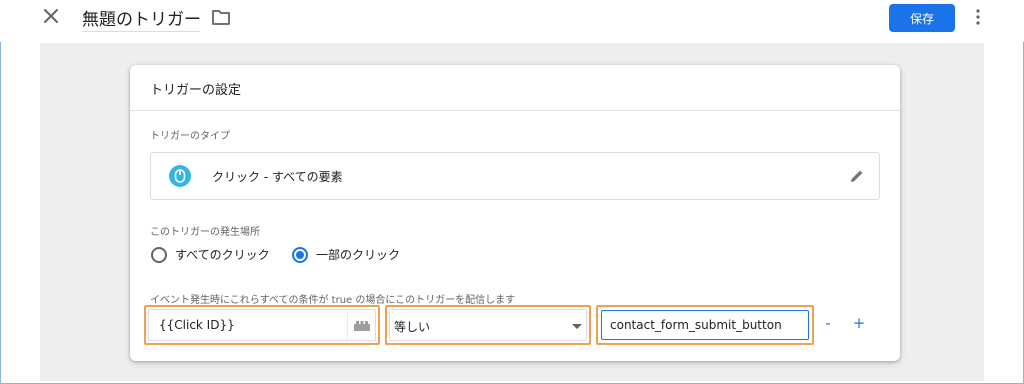 This screenshot has height=384, width=1024. I want to click on radio-some-clicks: 一部のクリック, so click(346, 254).